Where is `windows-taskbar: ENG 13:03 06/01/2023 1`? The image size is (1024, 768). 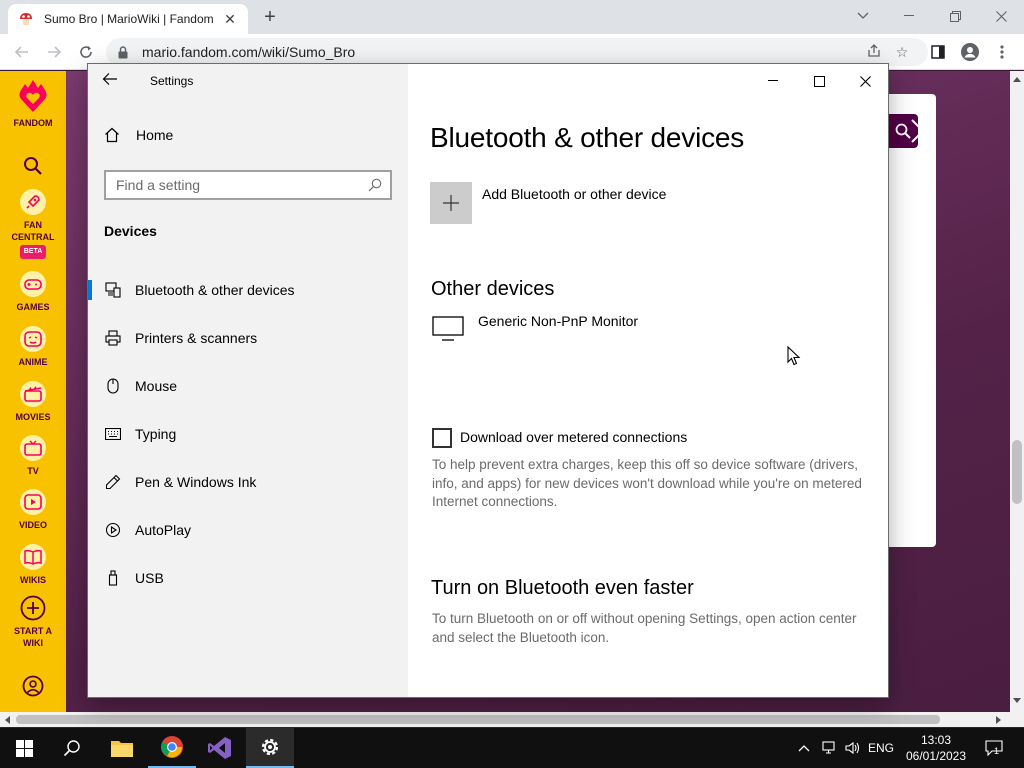 windows-taskbar: ENG 13:03 06/01/2023 1 is located at coordinates (512, 748).